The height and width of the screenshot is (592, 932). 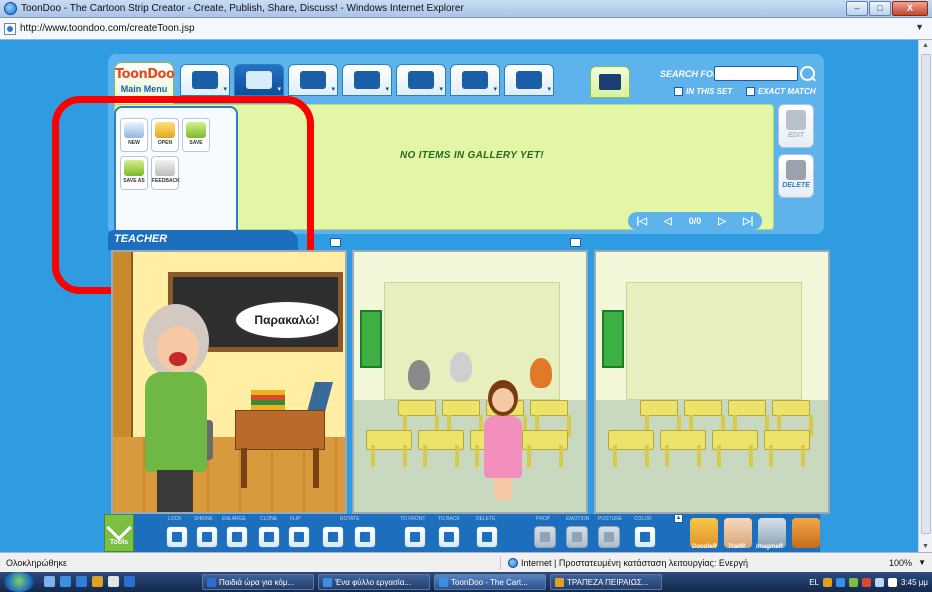 I want to click on rotate-right-button, so click(x=365, y=537).